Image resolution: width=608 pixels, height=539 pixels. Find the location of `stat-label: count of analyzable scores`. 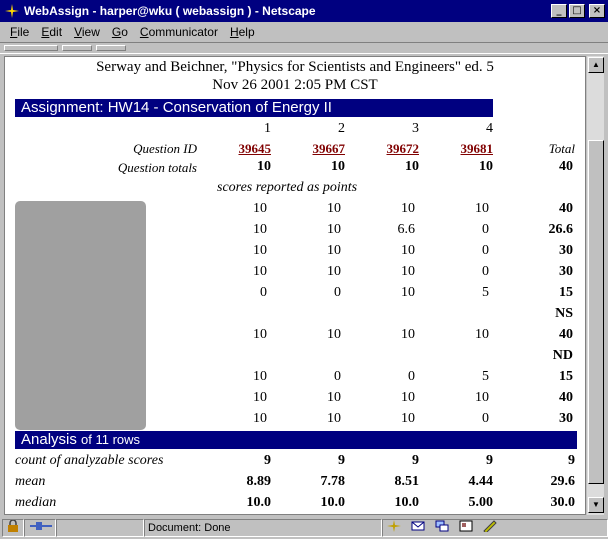

stat-label: count of analyzable scores is located at coordinates (89, 460).